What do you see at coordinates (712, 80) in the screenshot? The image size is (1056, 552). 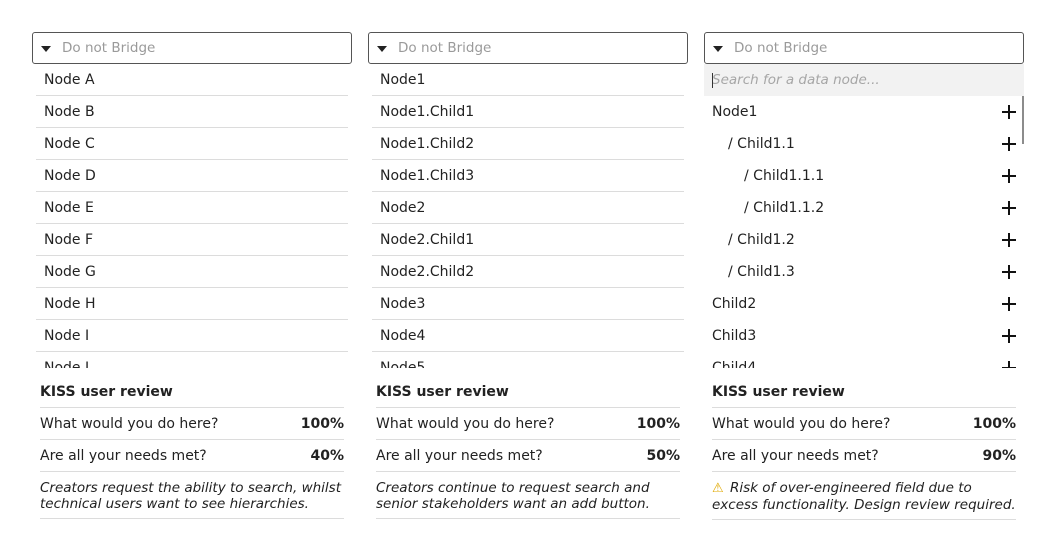 I see `text-cursor` at bounding box center [712, 80].